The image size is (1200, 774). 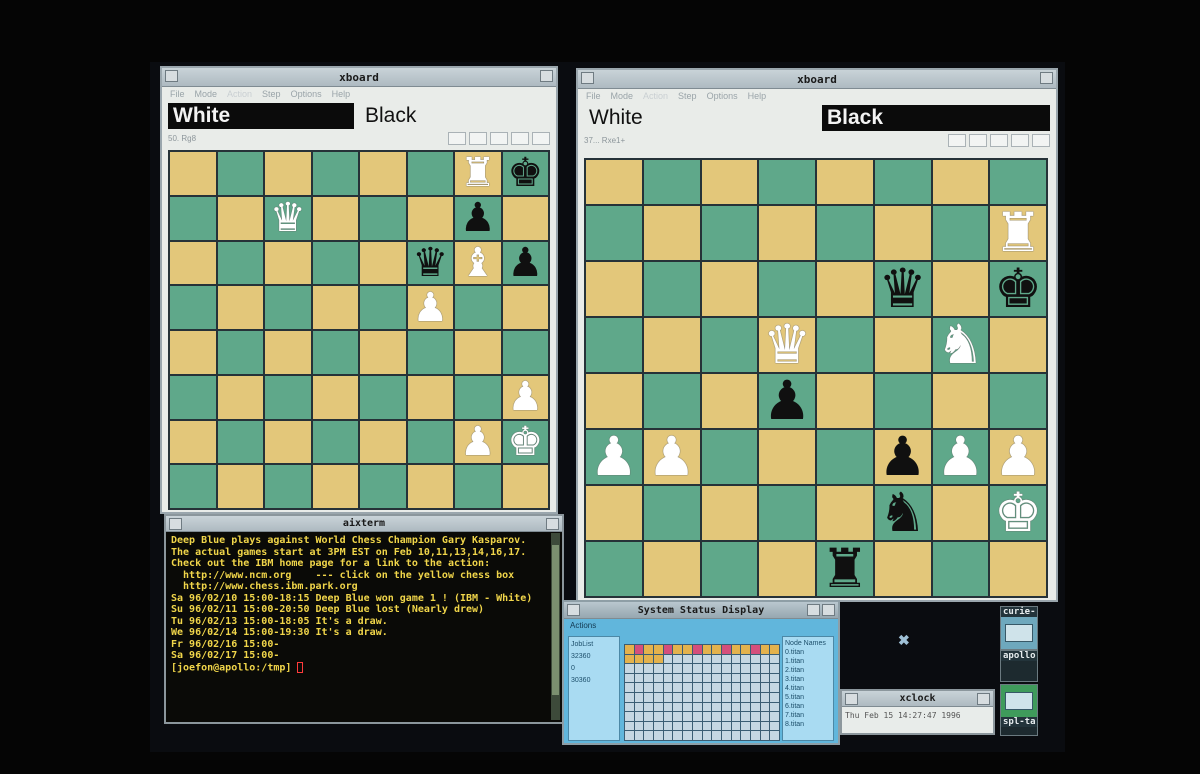 I want to click on aixterm-titlebar: aixterm, so click(x=364, y=524).